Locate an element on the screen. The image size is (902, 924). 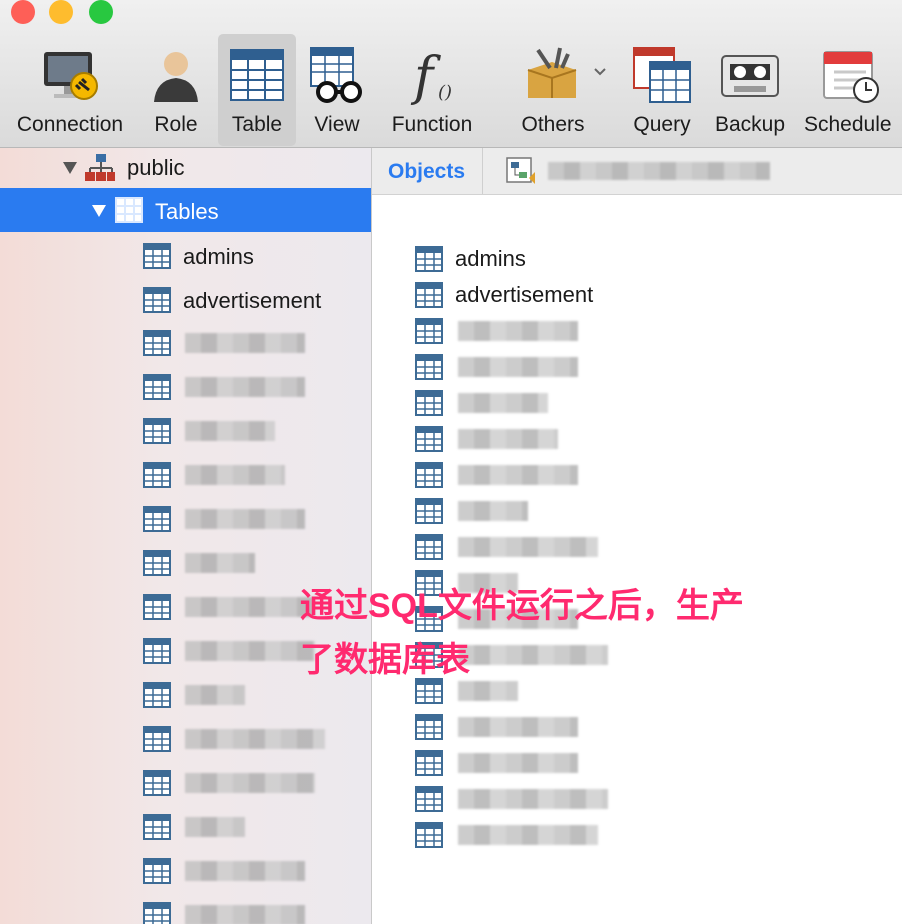
role-button: Role is located at coordinates (176, 90).